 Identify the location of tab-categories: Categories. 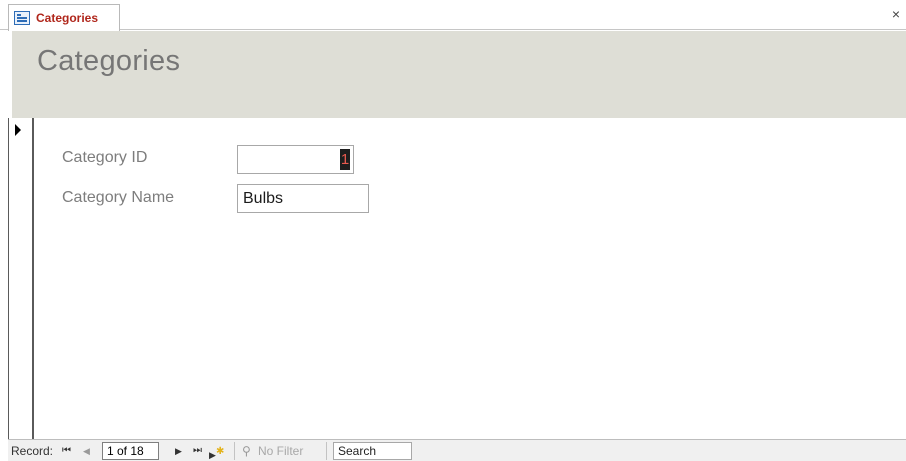
(64, 17).